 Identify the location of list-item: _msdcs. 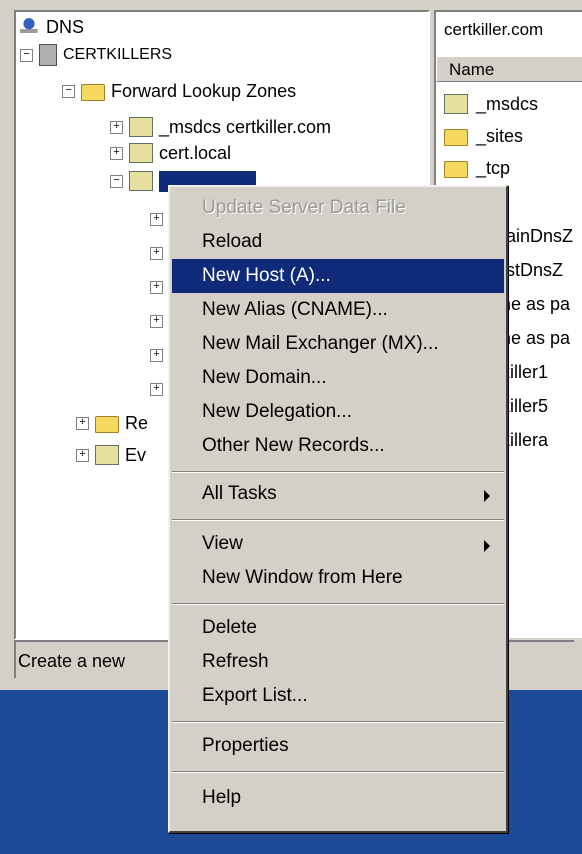
(491, 104).